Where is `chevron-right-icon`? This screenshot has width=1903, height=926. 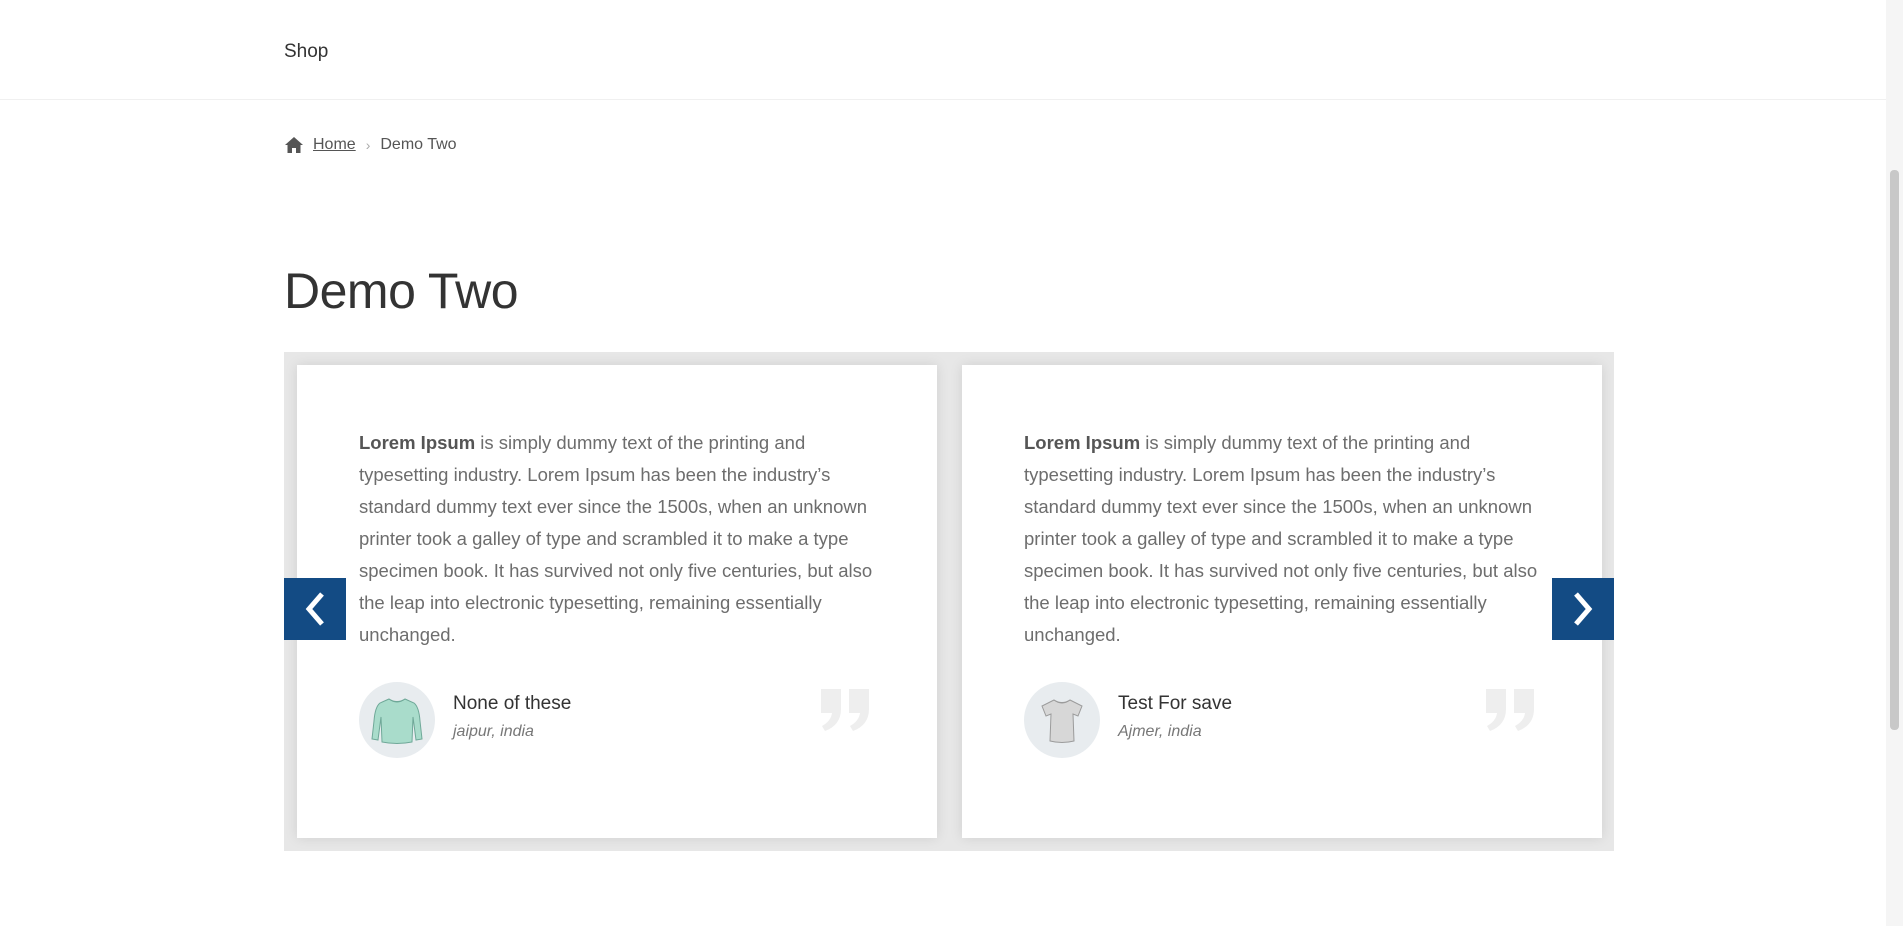
chevron-right-icon is located at coordinates (1583, 609).